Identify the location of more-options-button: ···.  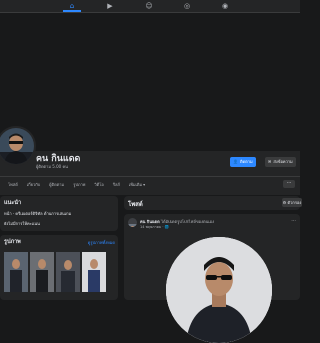
(289, 184).